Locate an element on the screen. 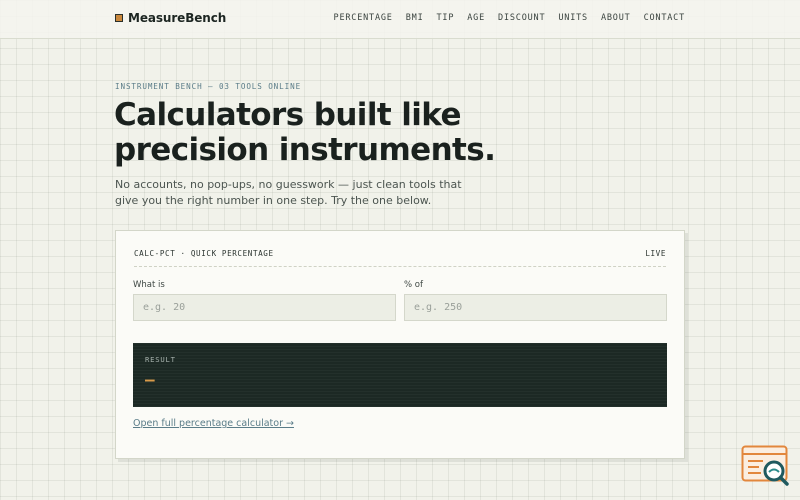 Image resolution: width=800 pixels, height=500 pixels. hero-eyebrow: INSTRUMENT BENCH — 03 TOOLS ONLINE is located at coordinates (208, 86).